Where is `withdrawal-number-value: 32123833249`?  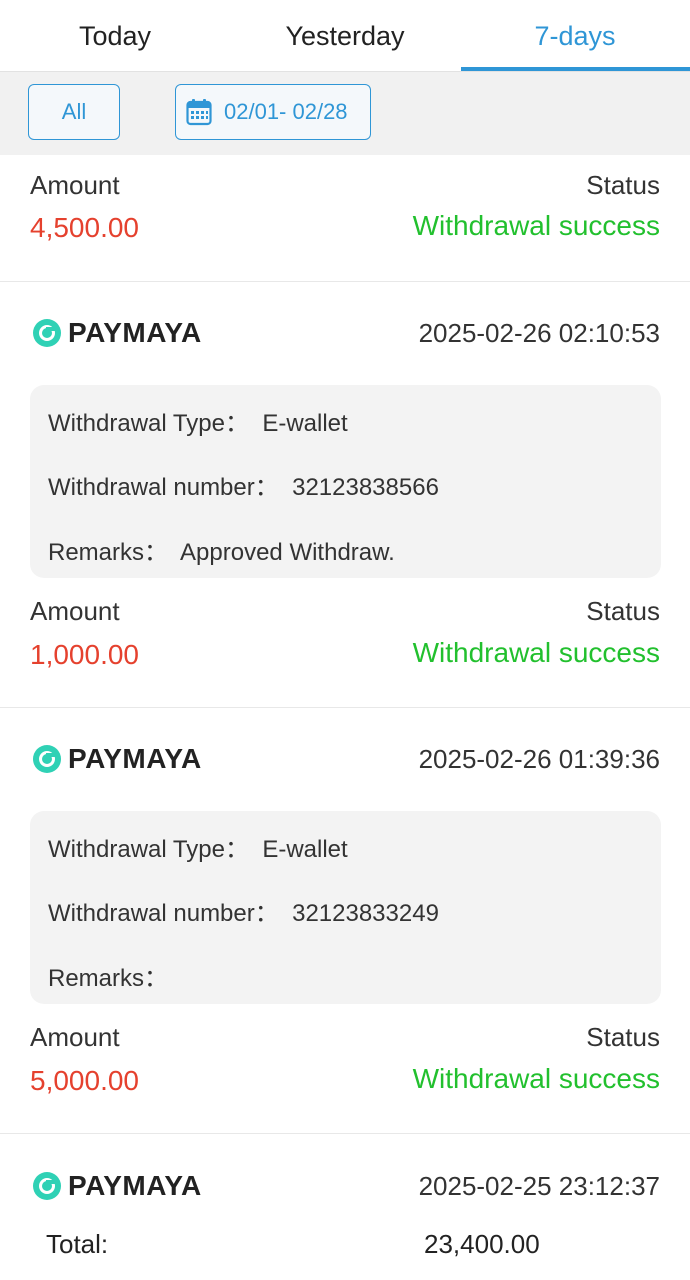
withdrawal-number-value: 32123833249 is located at coordinates (365, 913).